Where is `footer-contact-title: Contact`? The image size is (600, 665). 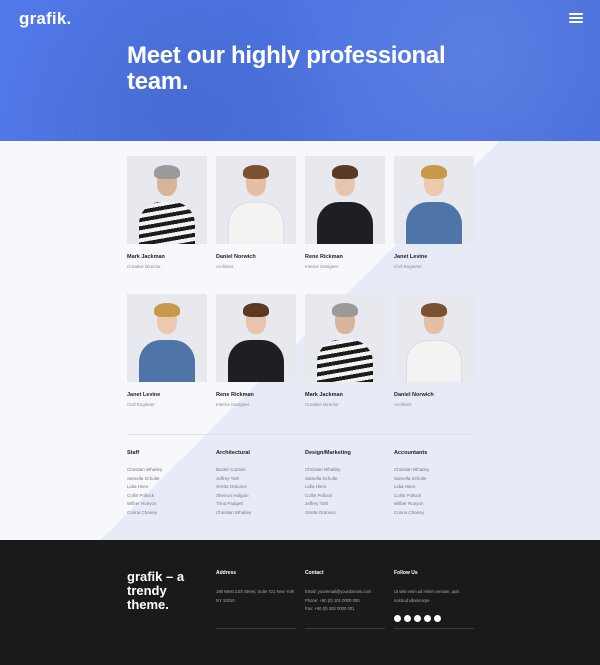
footer-contact-title: Contact is located at coordinates (314, 573).